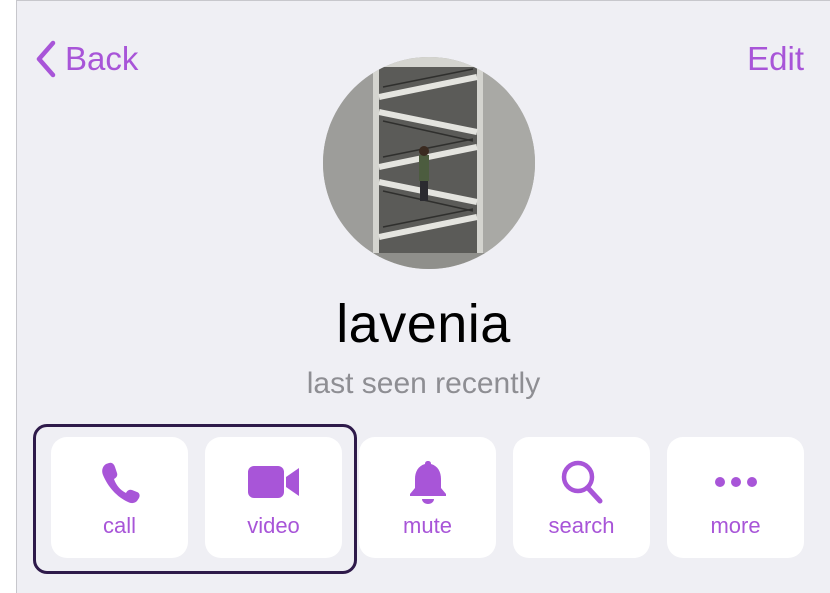  Describe the element at coordinates (735, 497) in the screenshot. I see `more-button: more` at that location.